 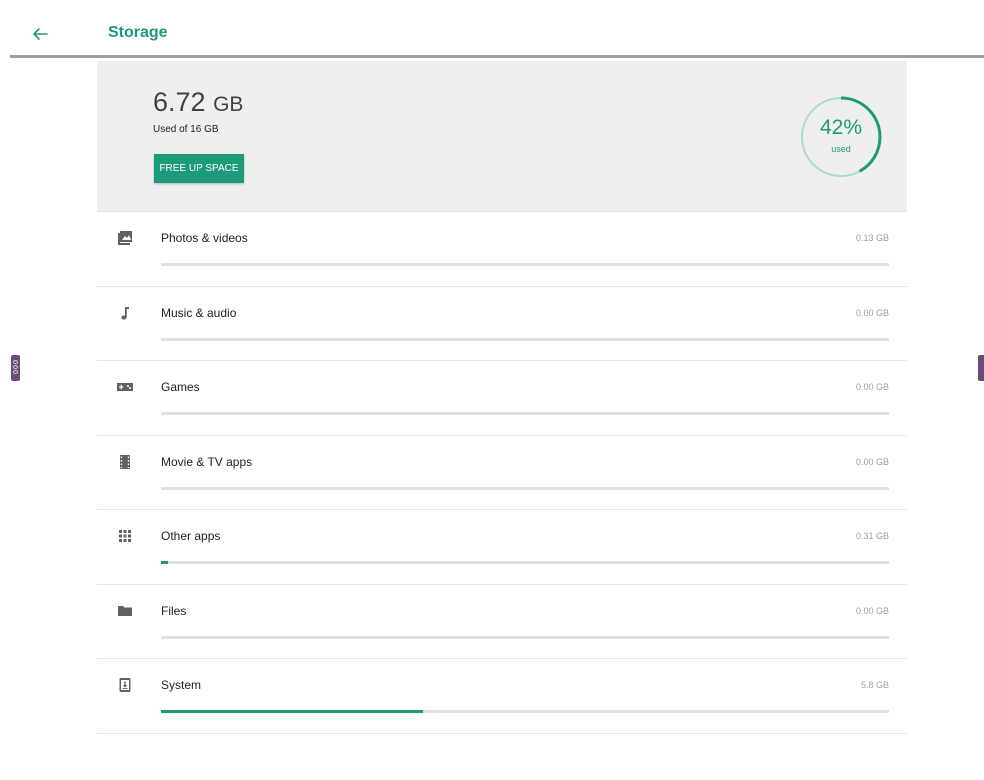 What do you see at coordinates (872, 238) in the screenshot?
I see `category-size: 0.13 GB` at bounding box center [872, 238].